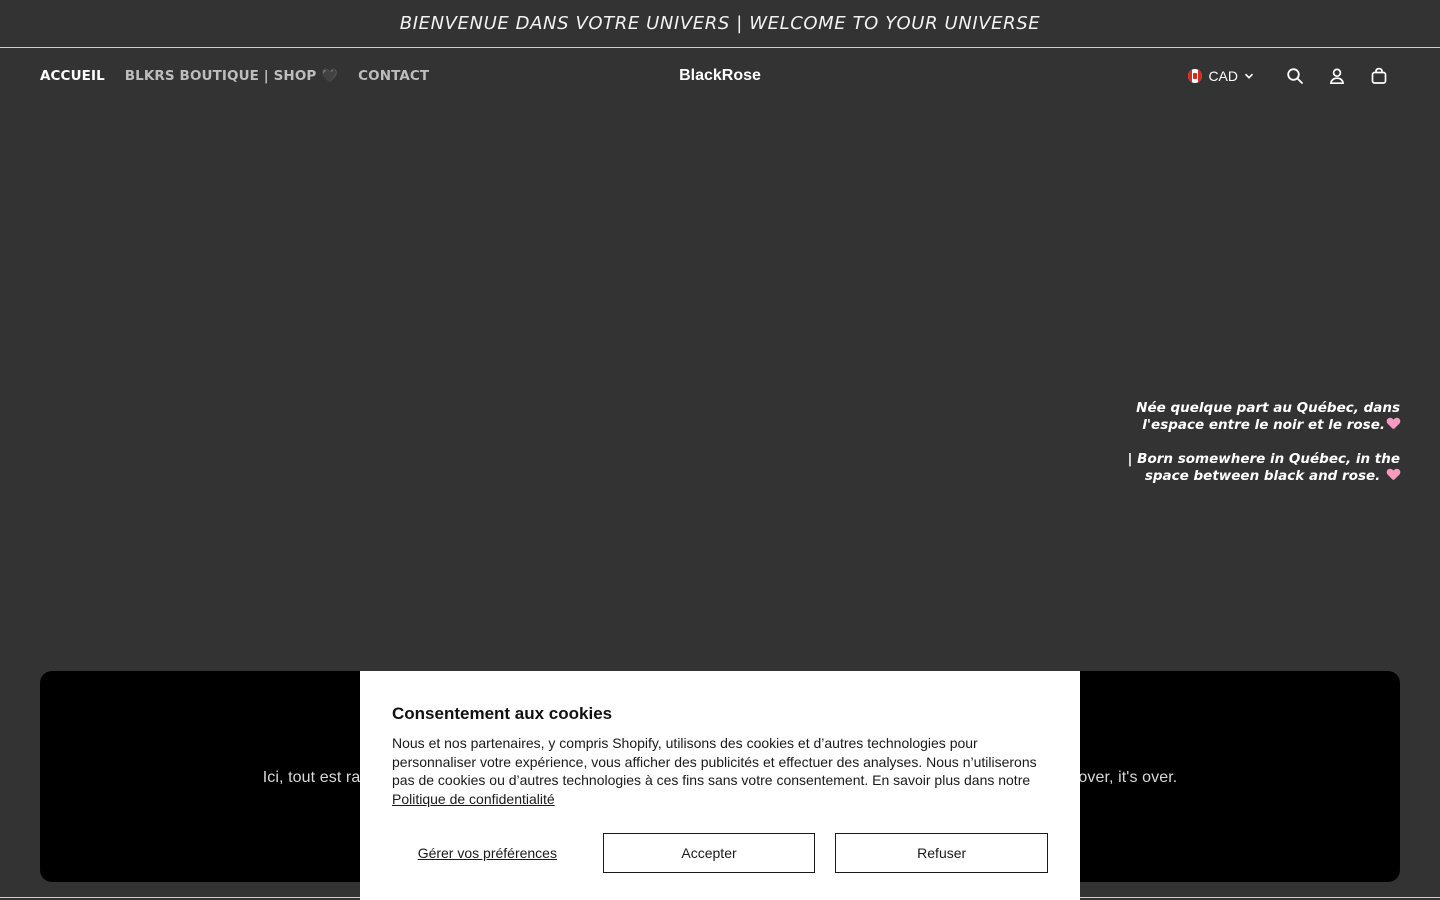  I want to click on chevron-down-icon, so click(1249, 76).